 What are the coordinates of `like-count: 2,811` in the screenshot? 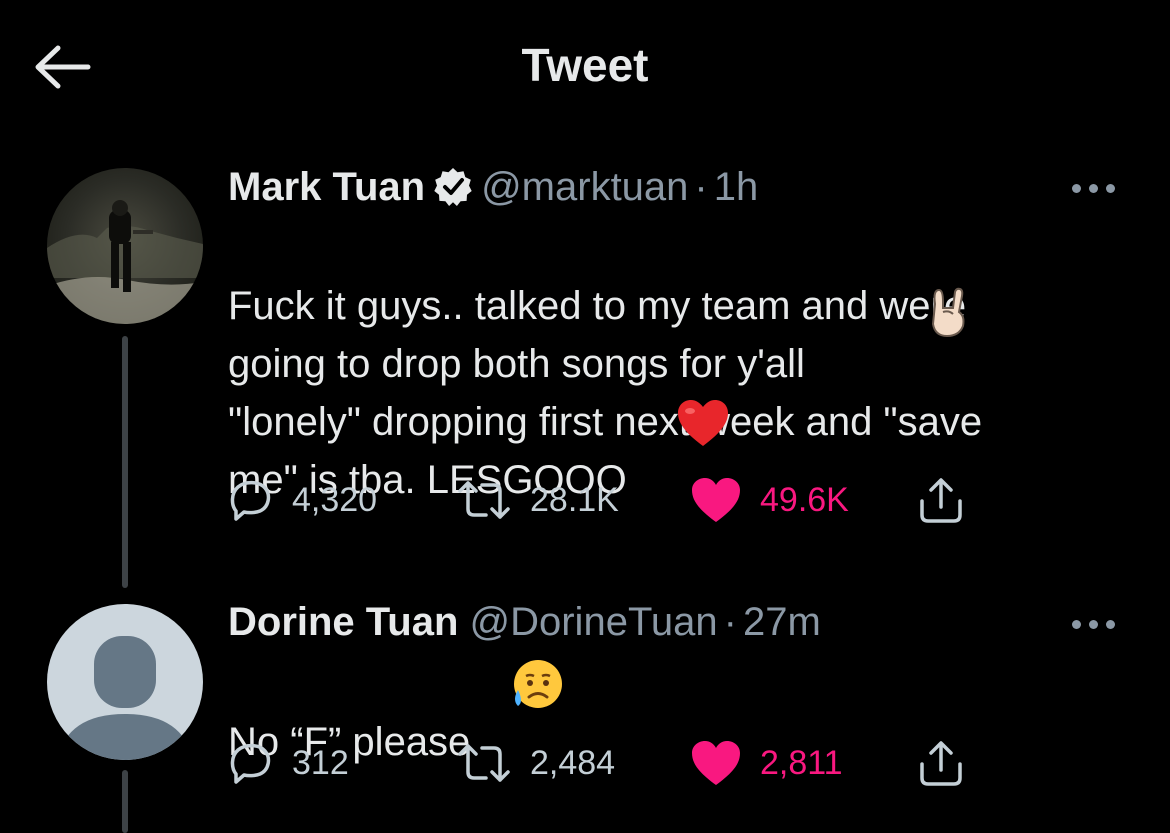 It's located at (801, 762).